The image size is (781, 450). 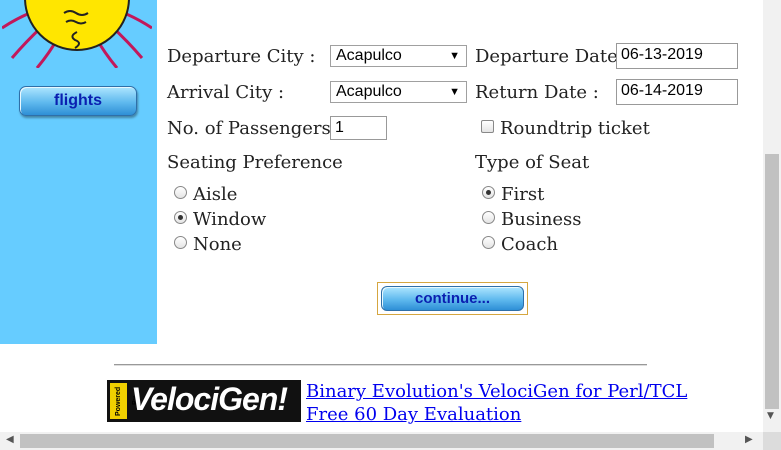 I want to click on seating-none-radio, so click(x=180, y=242).